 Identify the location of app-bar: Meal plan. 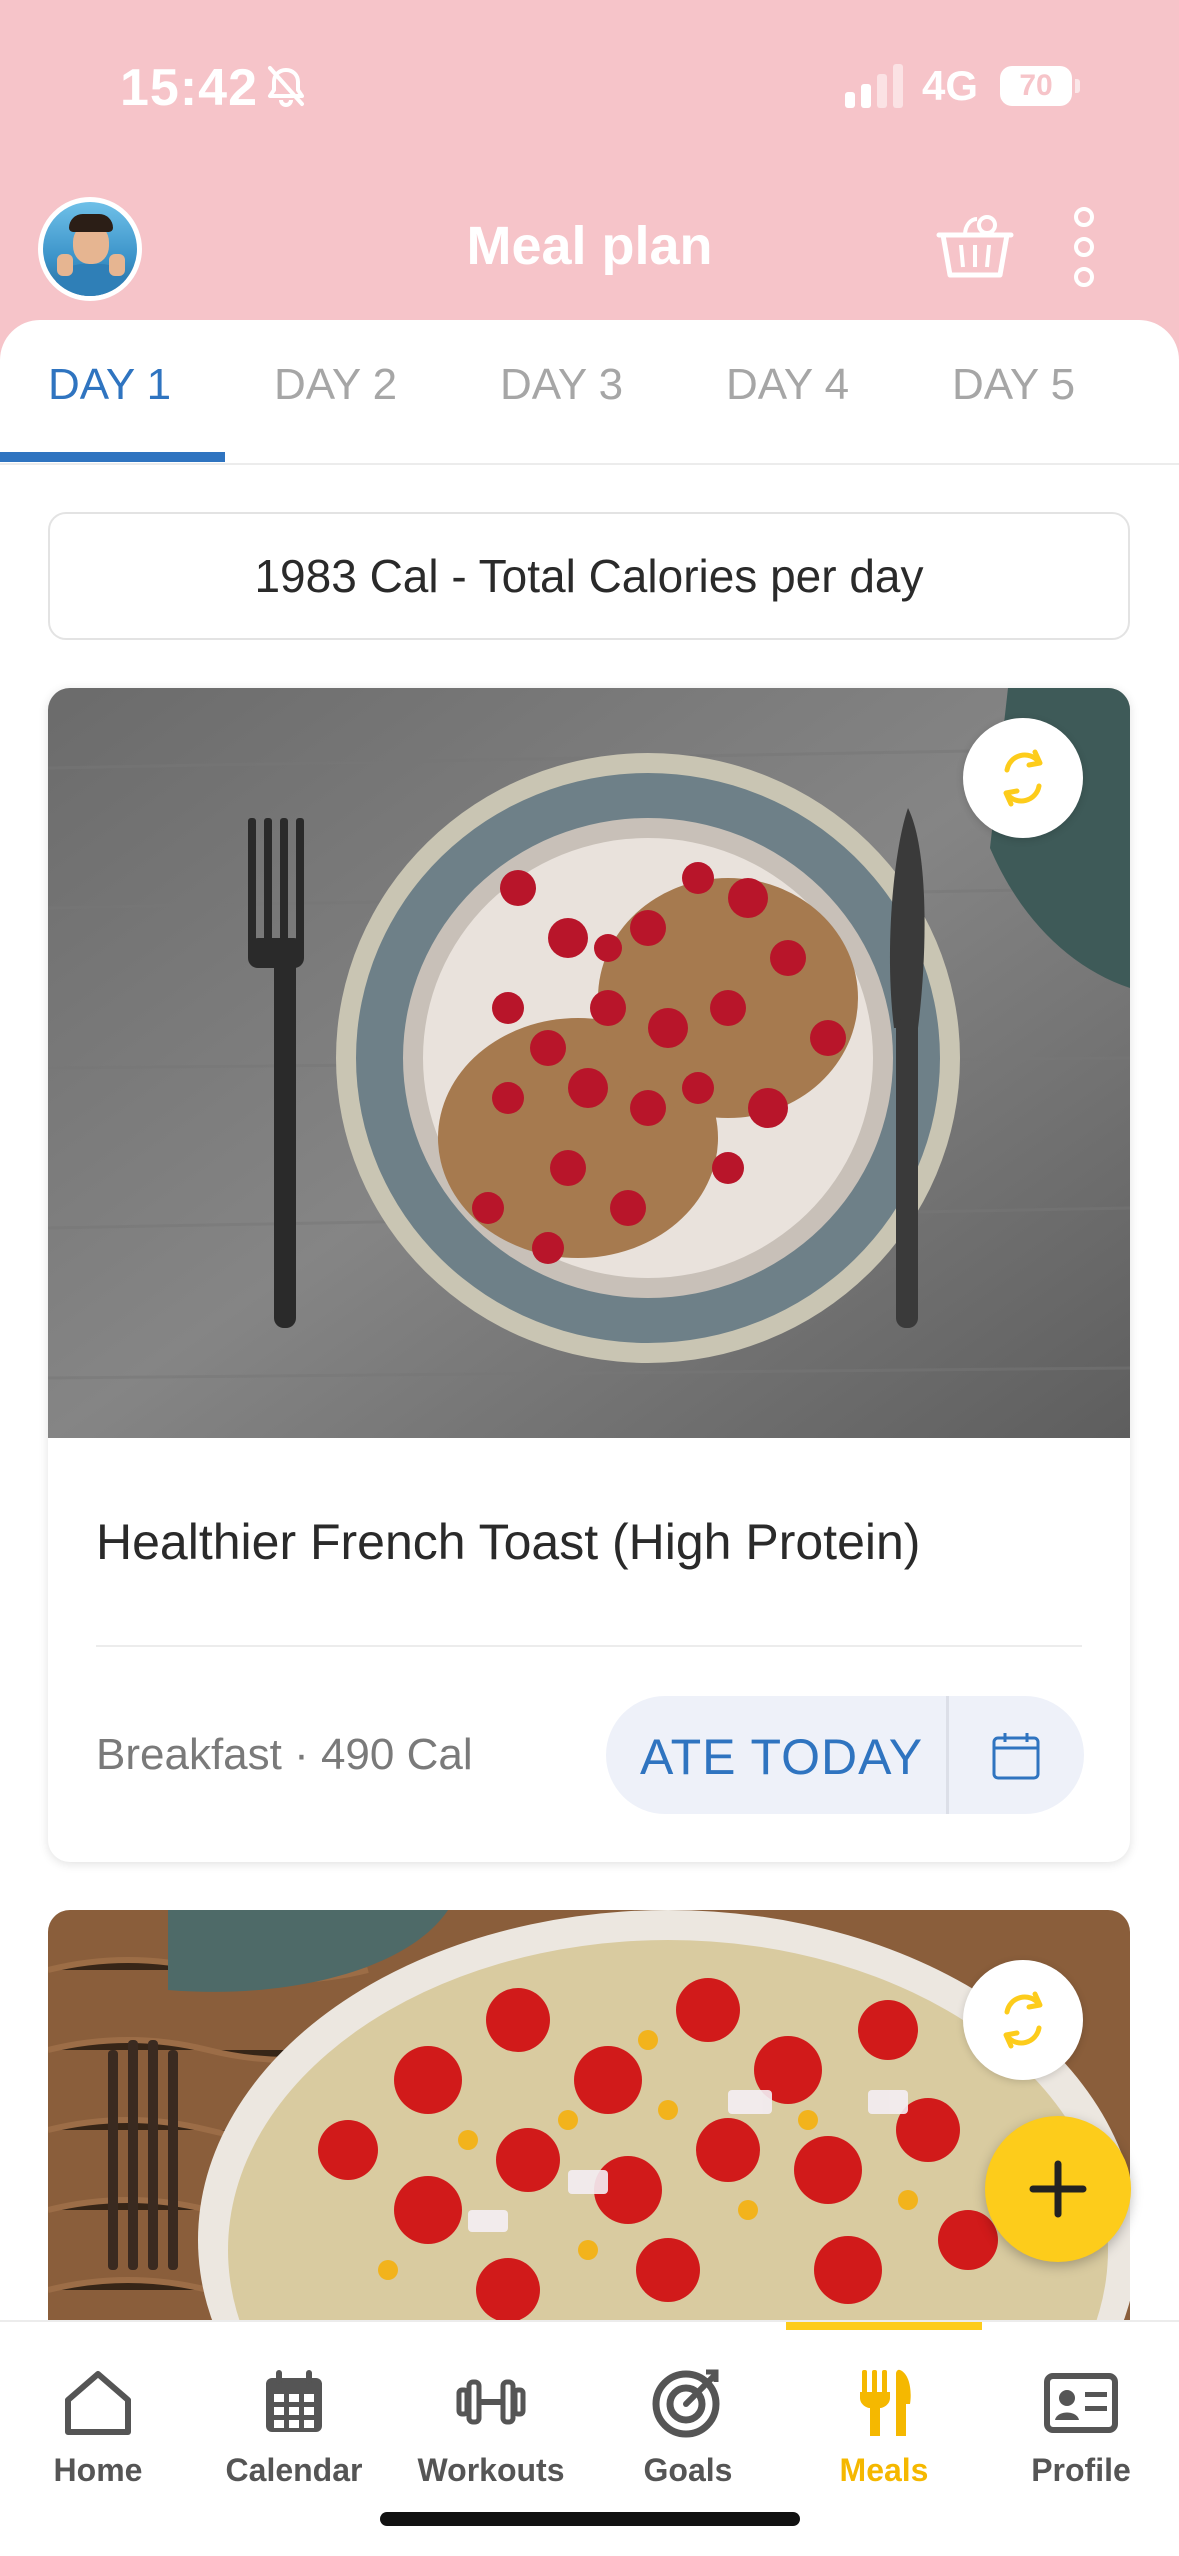
(589, 245).